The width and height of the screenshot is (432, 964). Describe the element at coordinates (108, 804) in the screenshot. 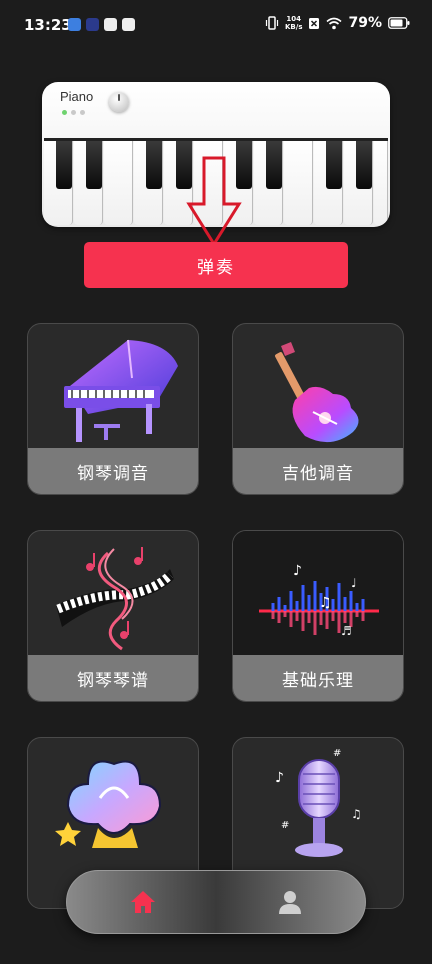

I see `music-flower-icon` at that location.